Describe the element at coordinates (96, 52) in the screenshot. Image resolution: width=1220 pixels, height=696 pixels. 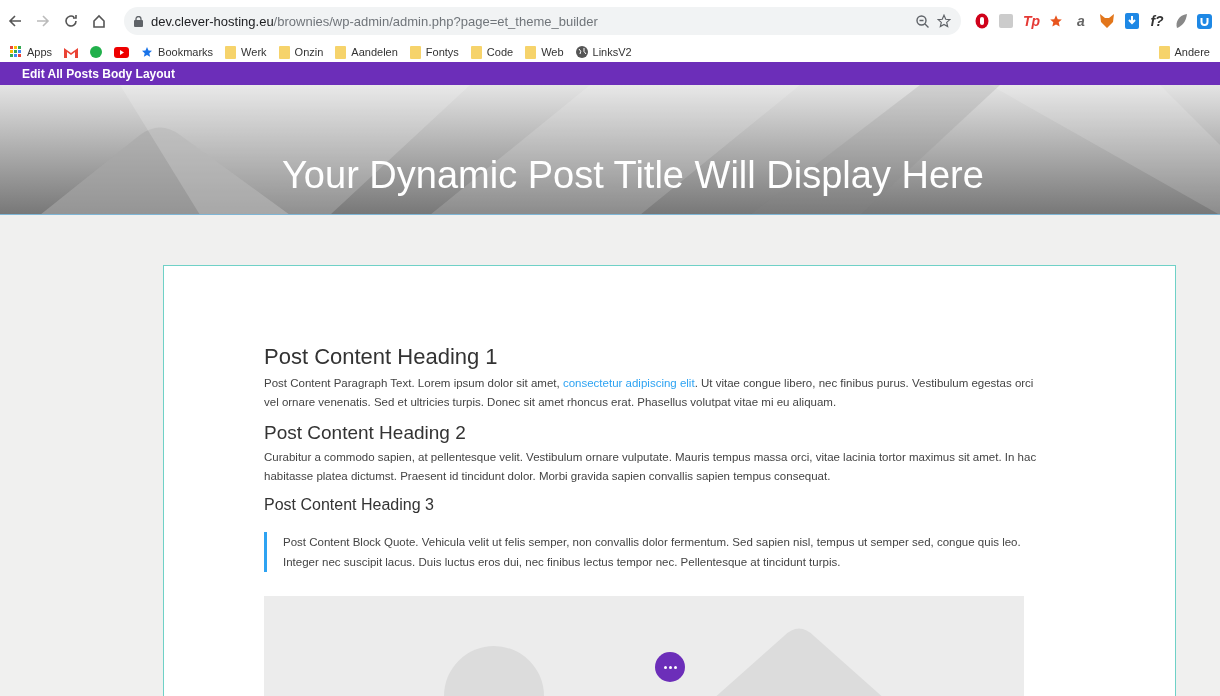
I see `circle-icon` at that location.